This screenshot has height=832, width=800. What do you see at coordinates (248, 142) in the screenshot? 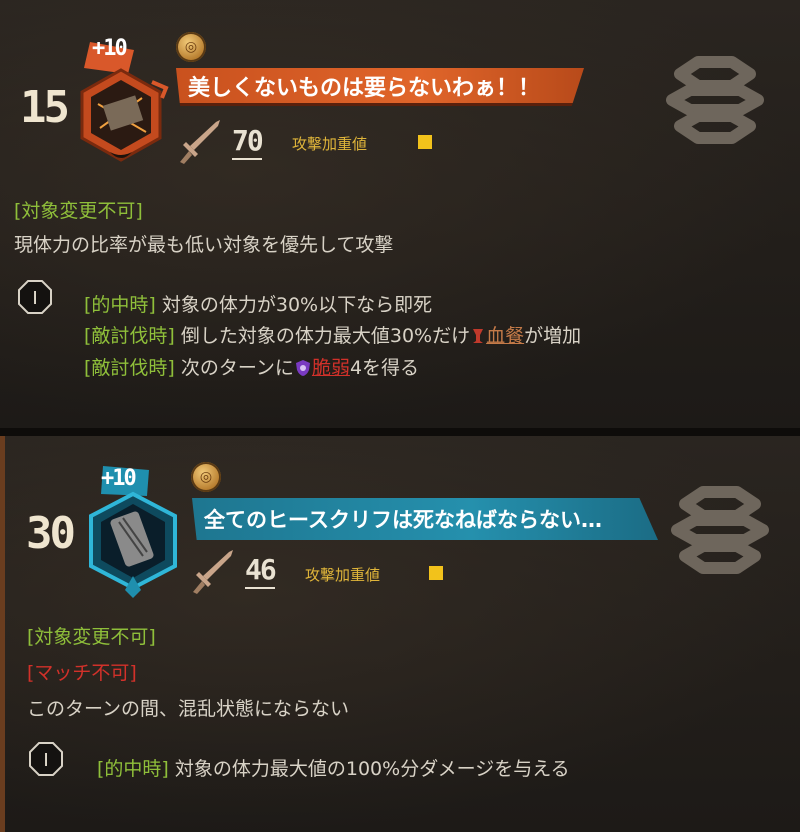
I see `skill-power: 70` at bounding box center [248, 142].